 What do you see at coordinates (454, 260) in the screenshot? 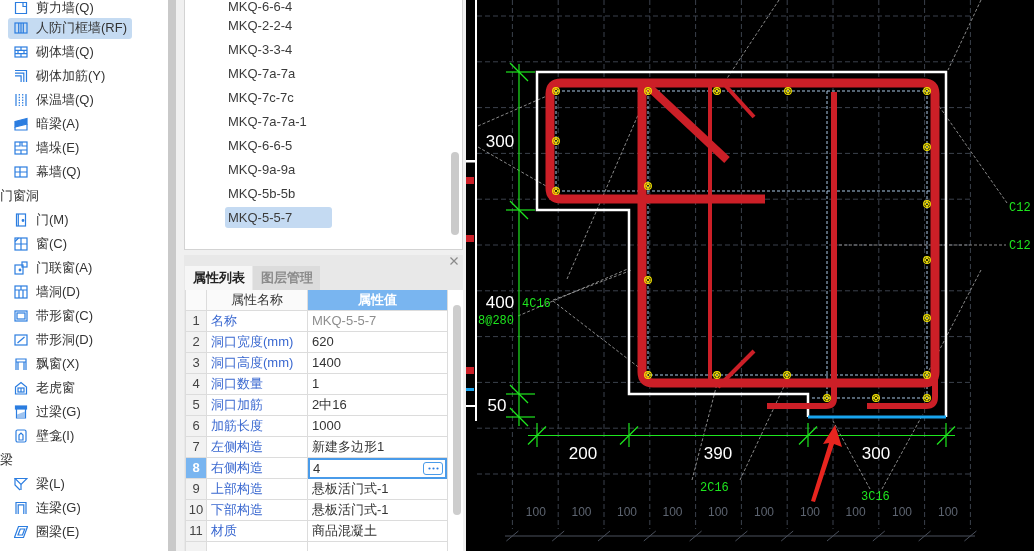
I see `close-icon` at bounding box center [454, 260].